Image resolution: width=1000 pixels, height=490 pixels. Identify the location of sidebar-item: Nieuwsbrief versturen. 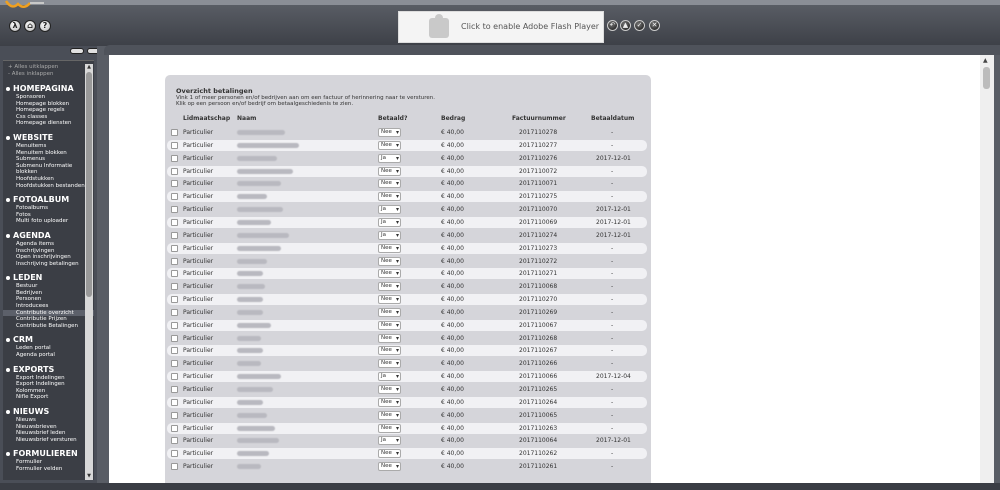
(48, 440).